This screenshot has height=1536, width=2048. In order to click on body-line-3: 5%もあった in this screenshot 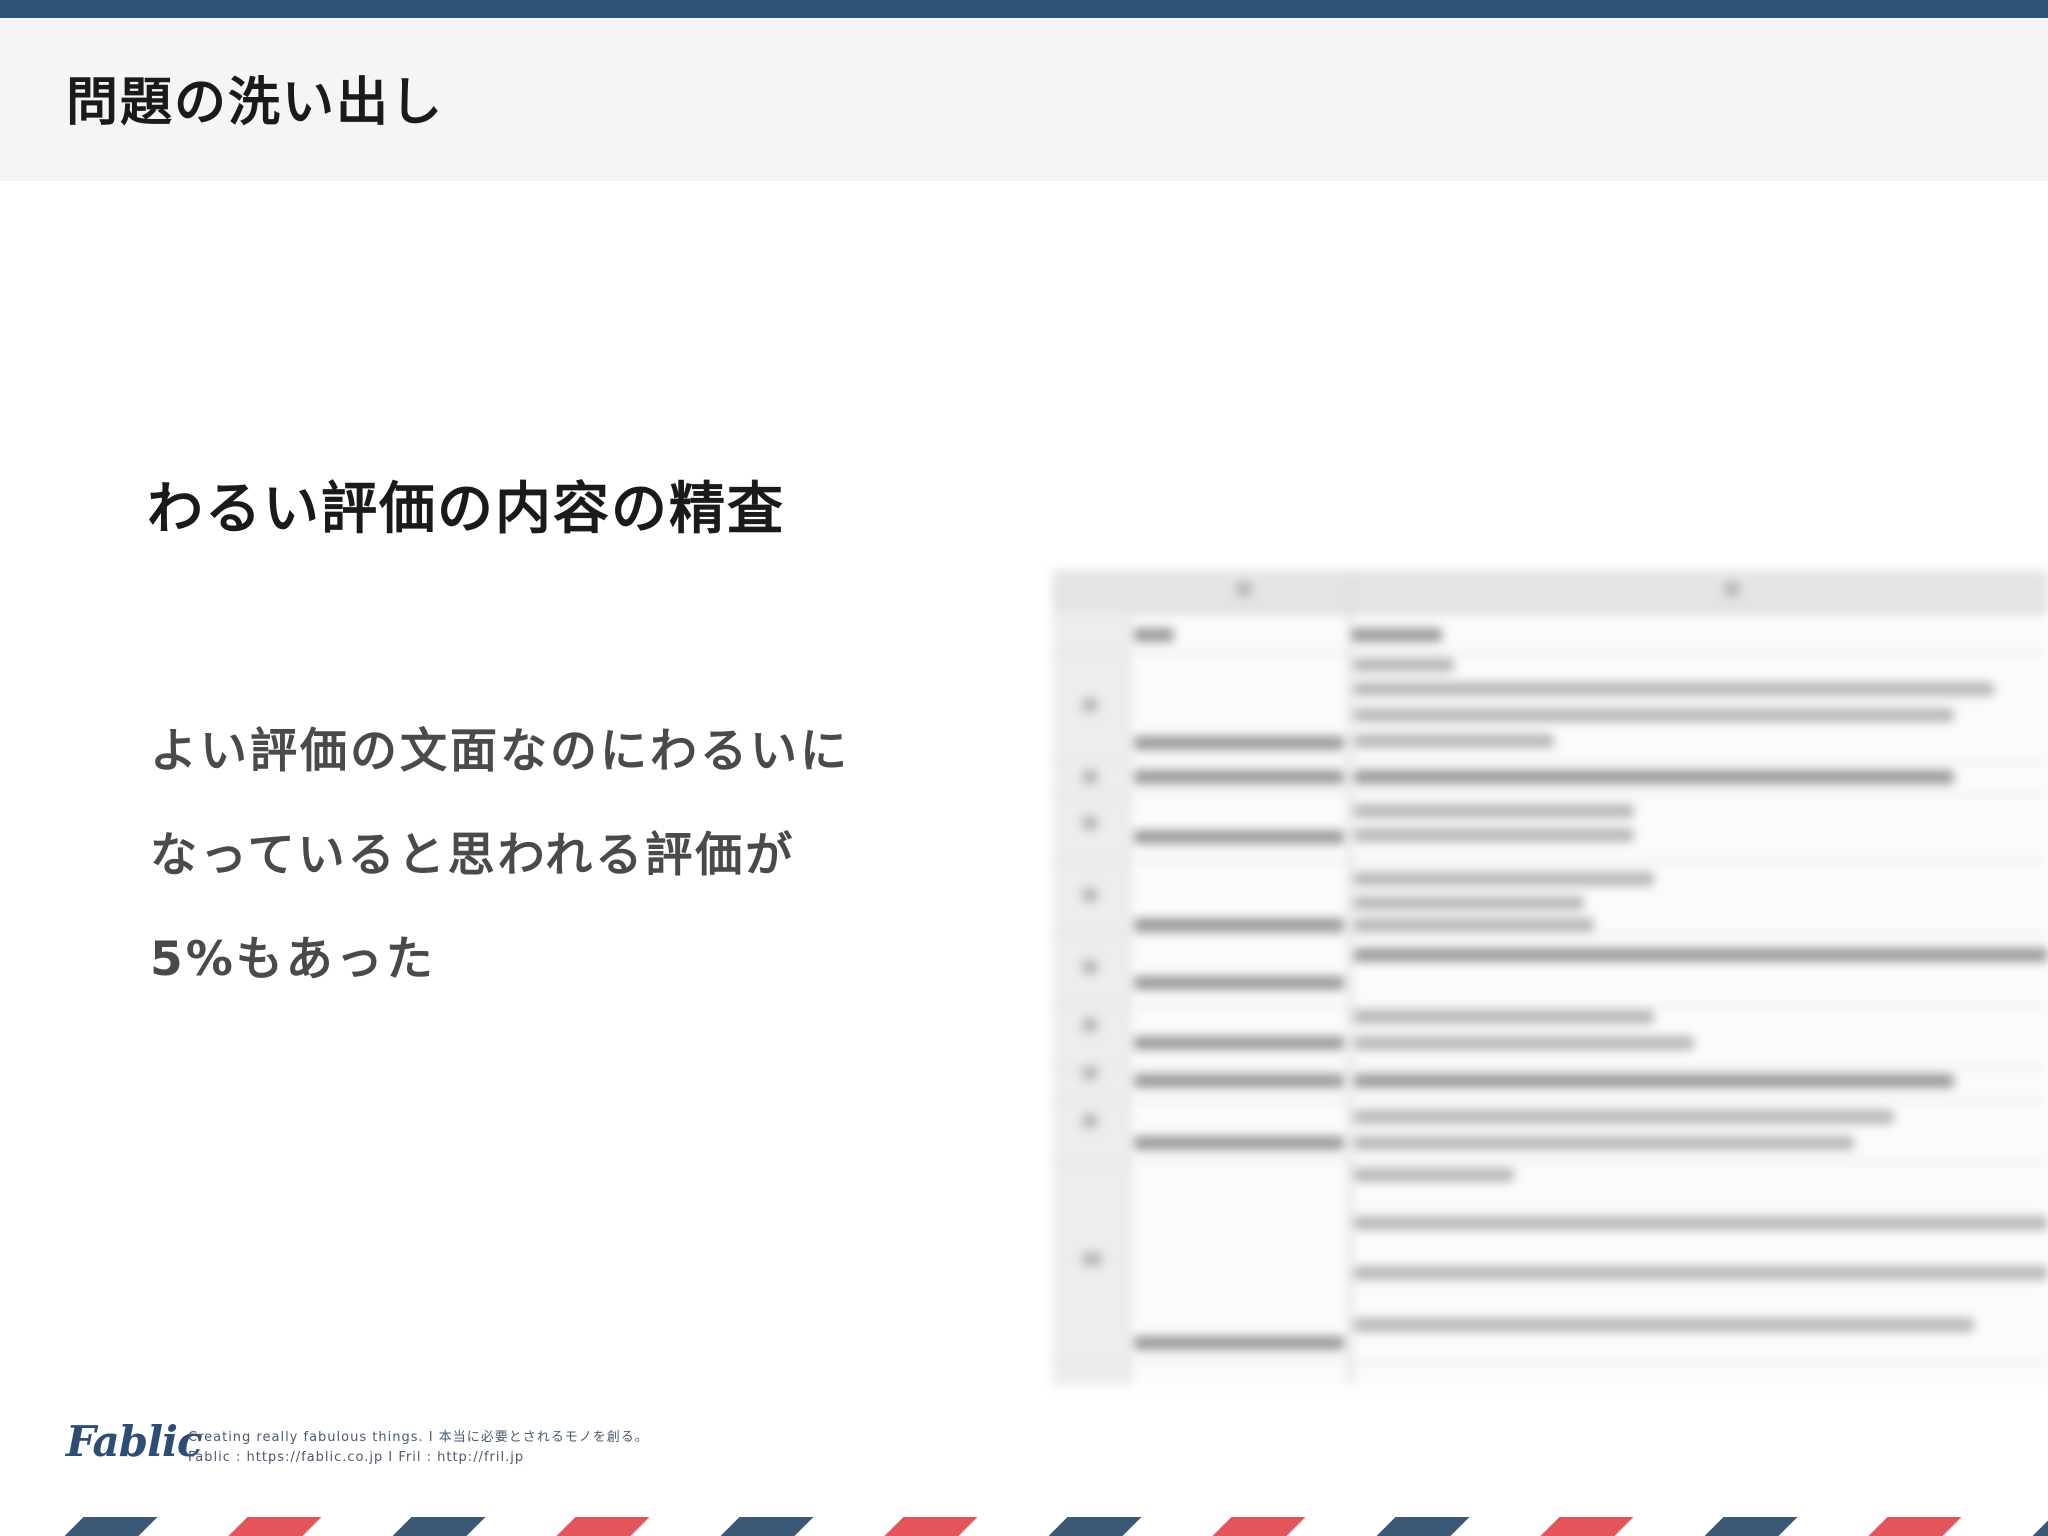, I will do `click(293, 959)`.